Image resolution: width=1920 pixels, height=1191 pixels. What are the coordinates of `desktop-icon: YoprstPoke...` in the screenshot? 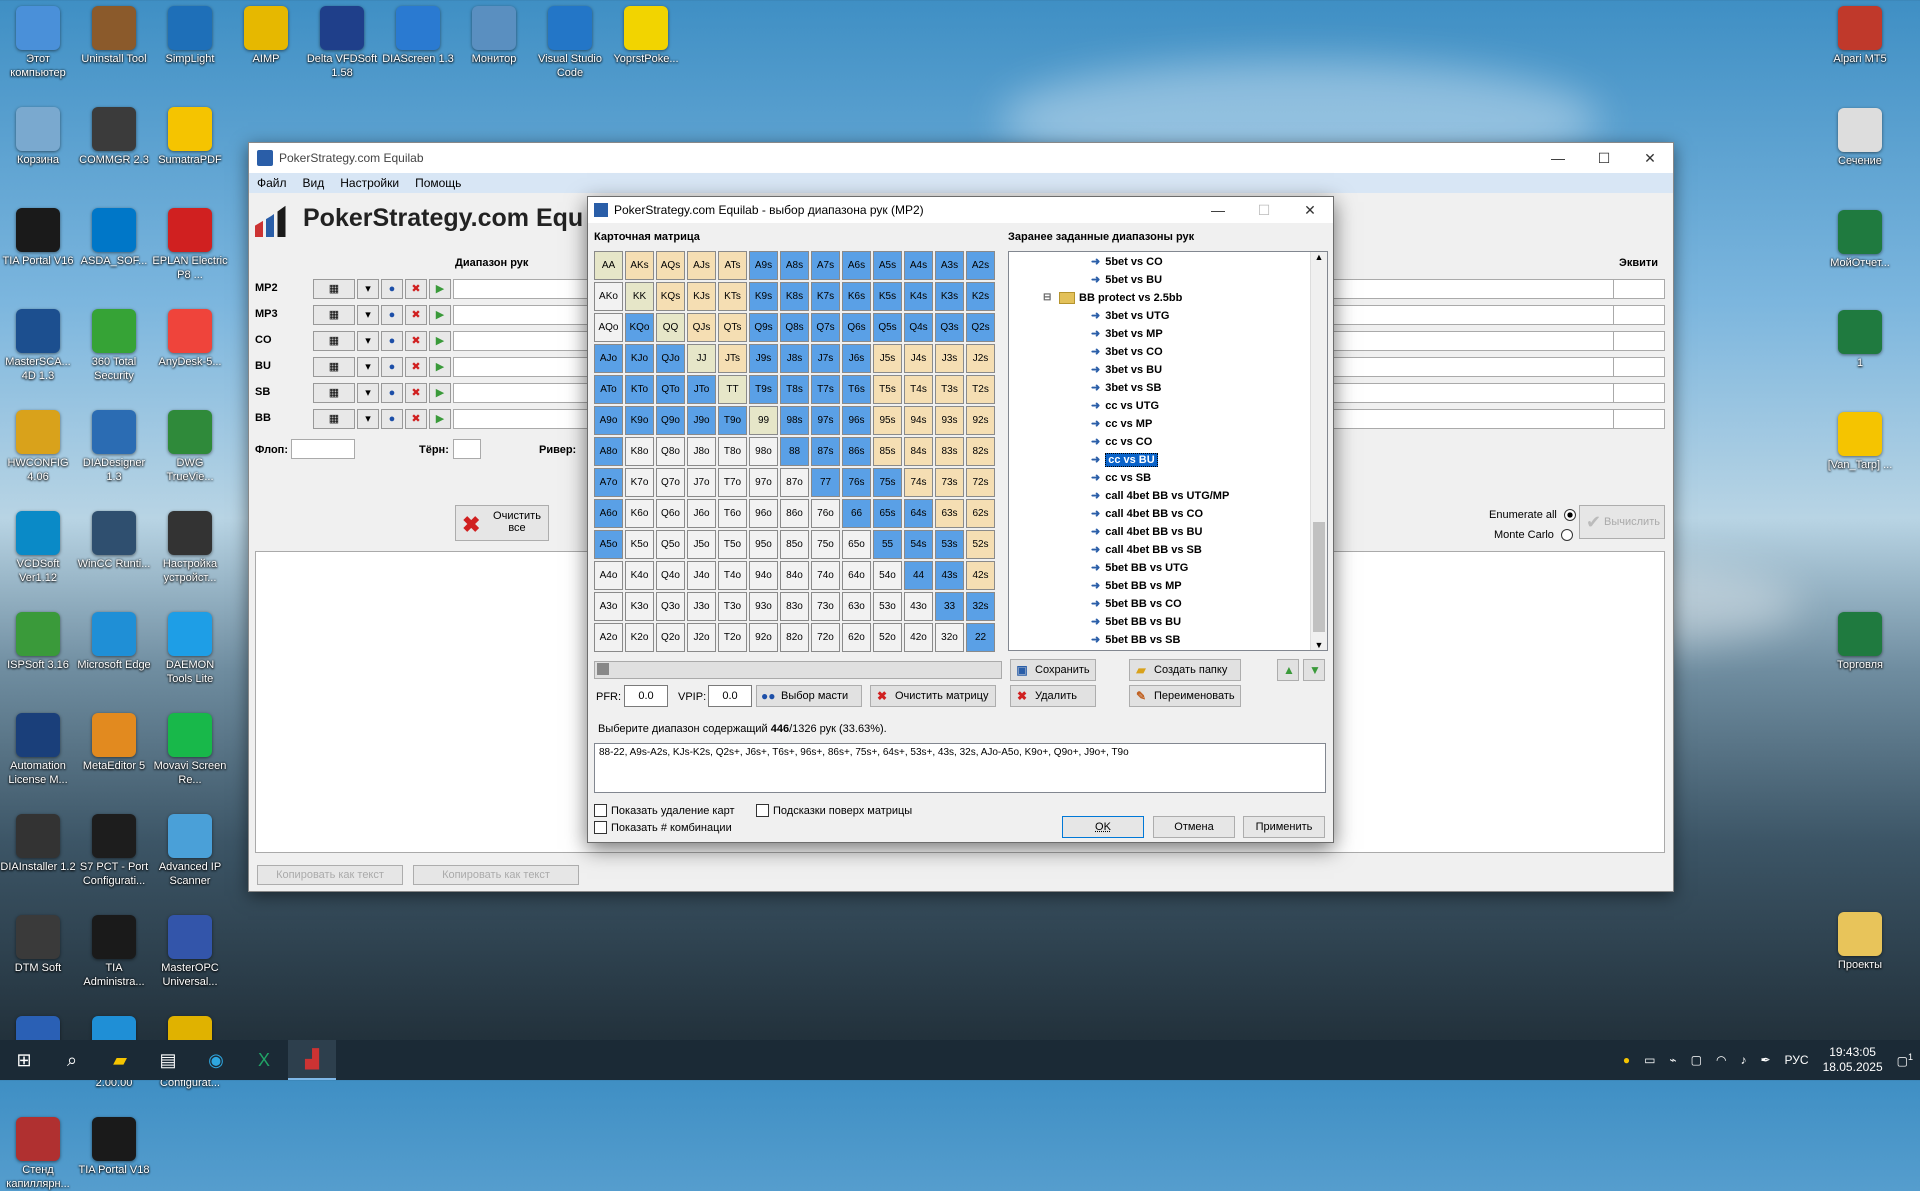 It's located at (646, 36).